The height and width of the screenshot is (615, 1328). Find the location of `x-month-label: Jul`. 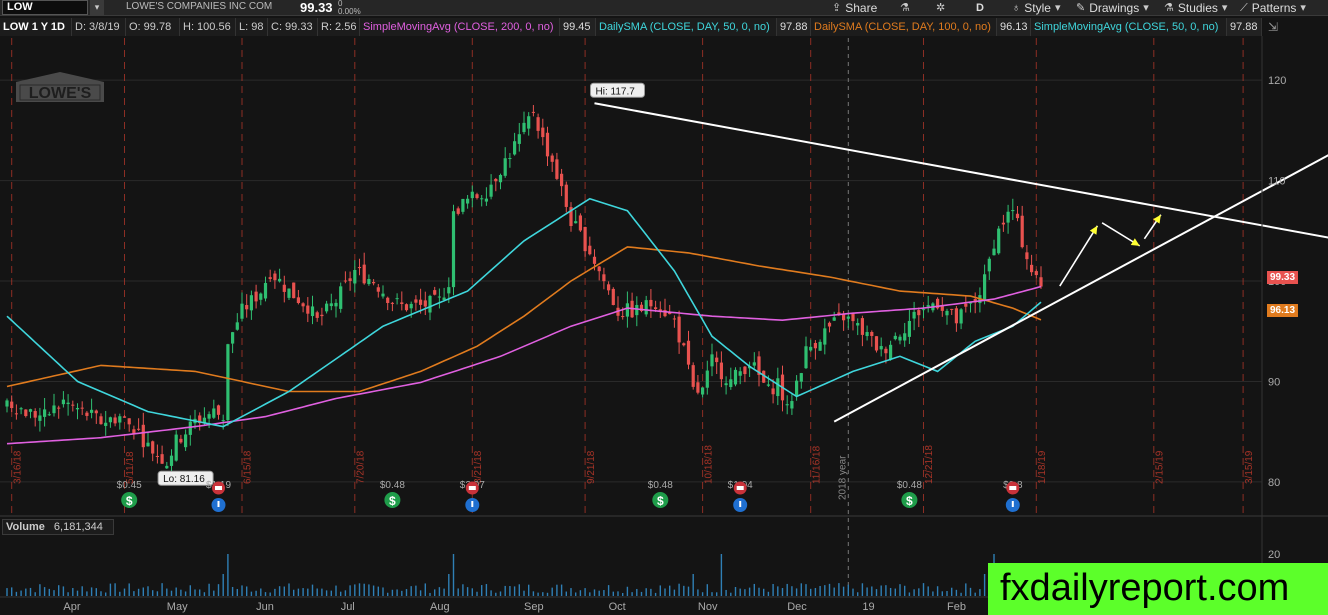

x-month-label: Jul is located at coordinates (348, 607).